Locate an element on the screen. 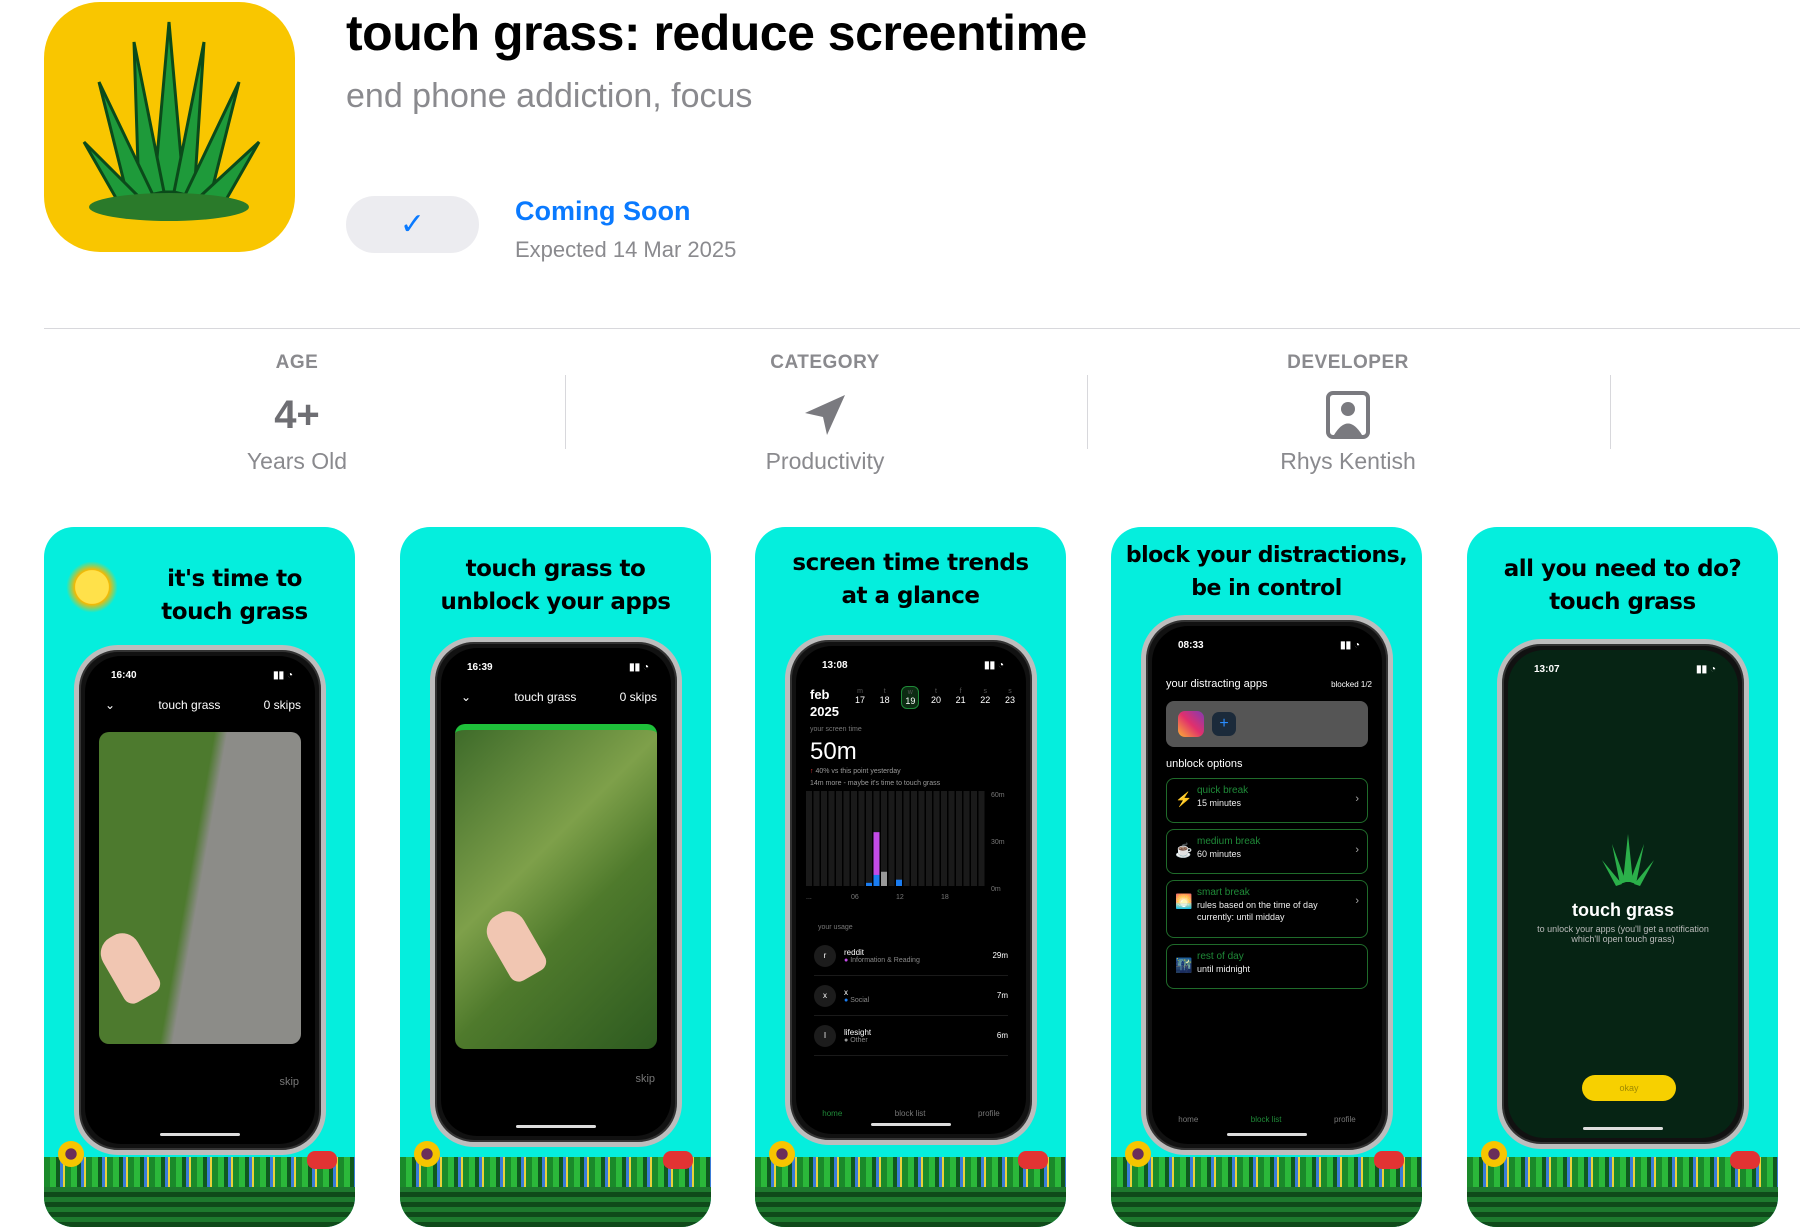 Image resolution: width=1800 pixels, height=1227 pixels. day-item: t 20 is located at coordinates (936, 697).